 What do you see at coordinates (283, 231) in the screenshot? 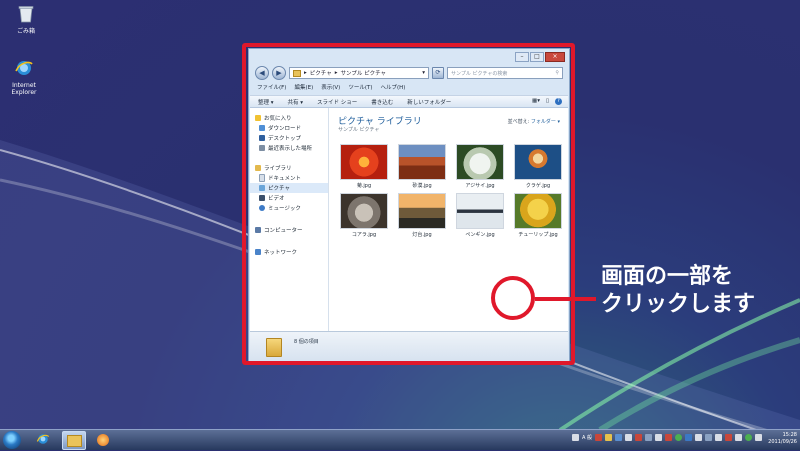
I see `nav-item-label: コンピューター` at bounding box center [283, 231].